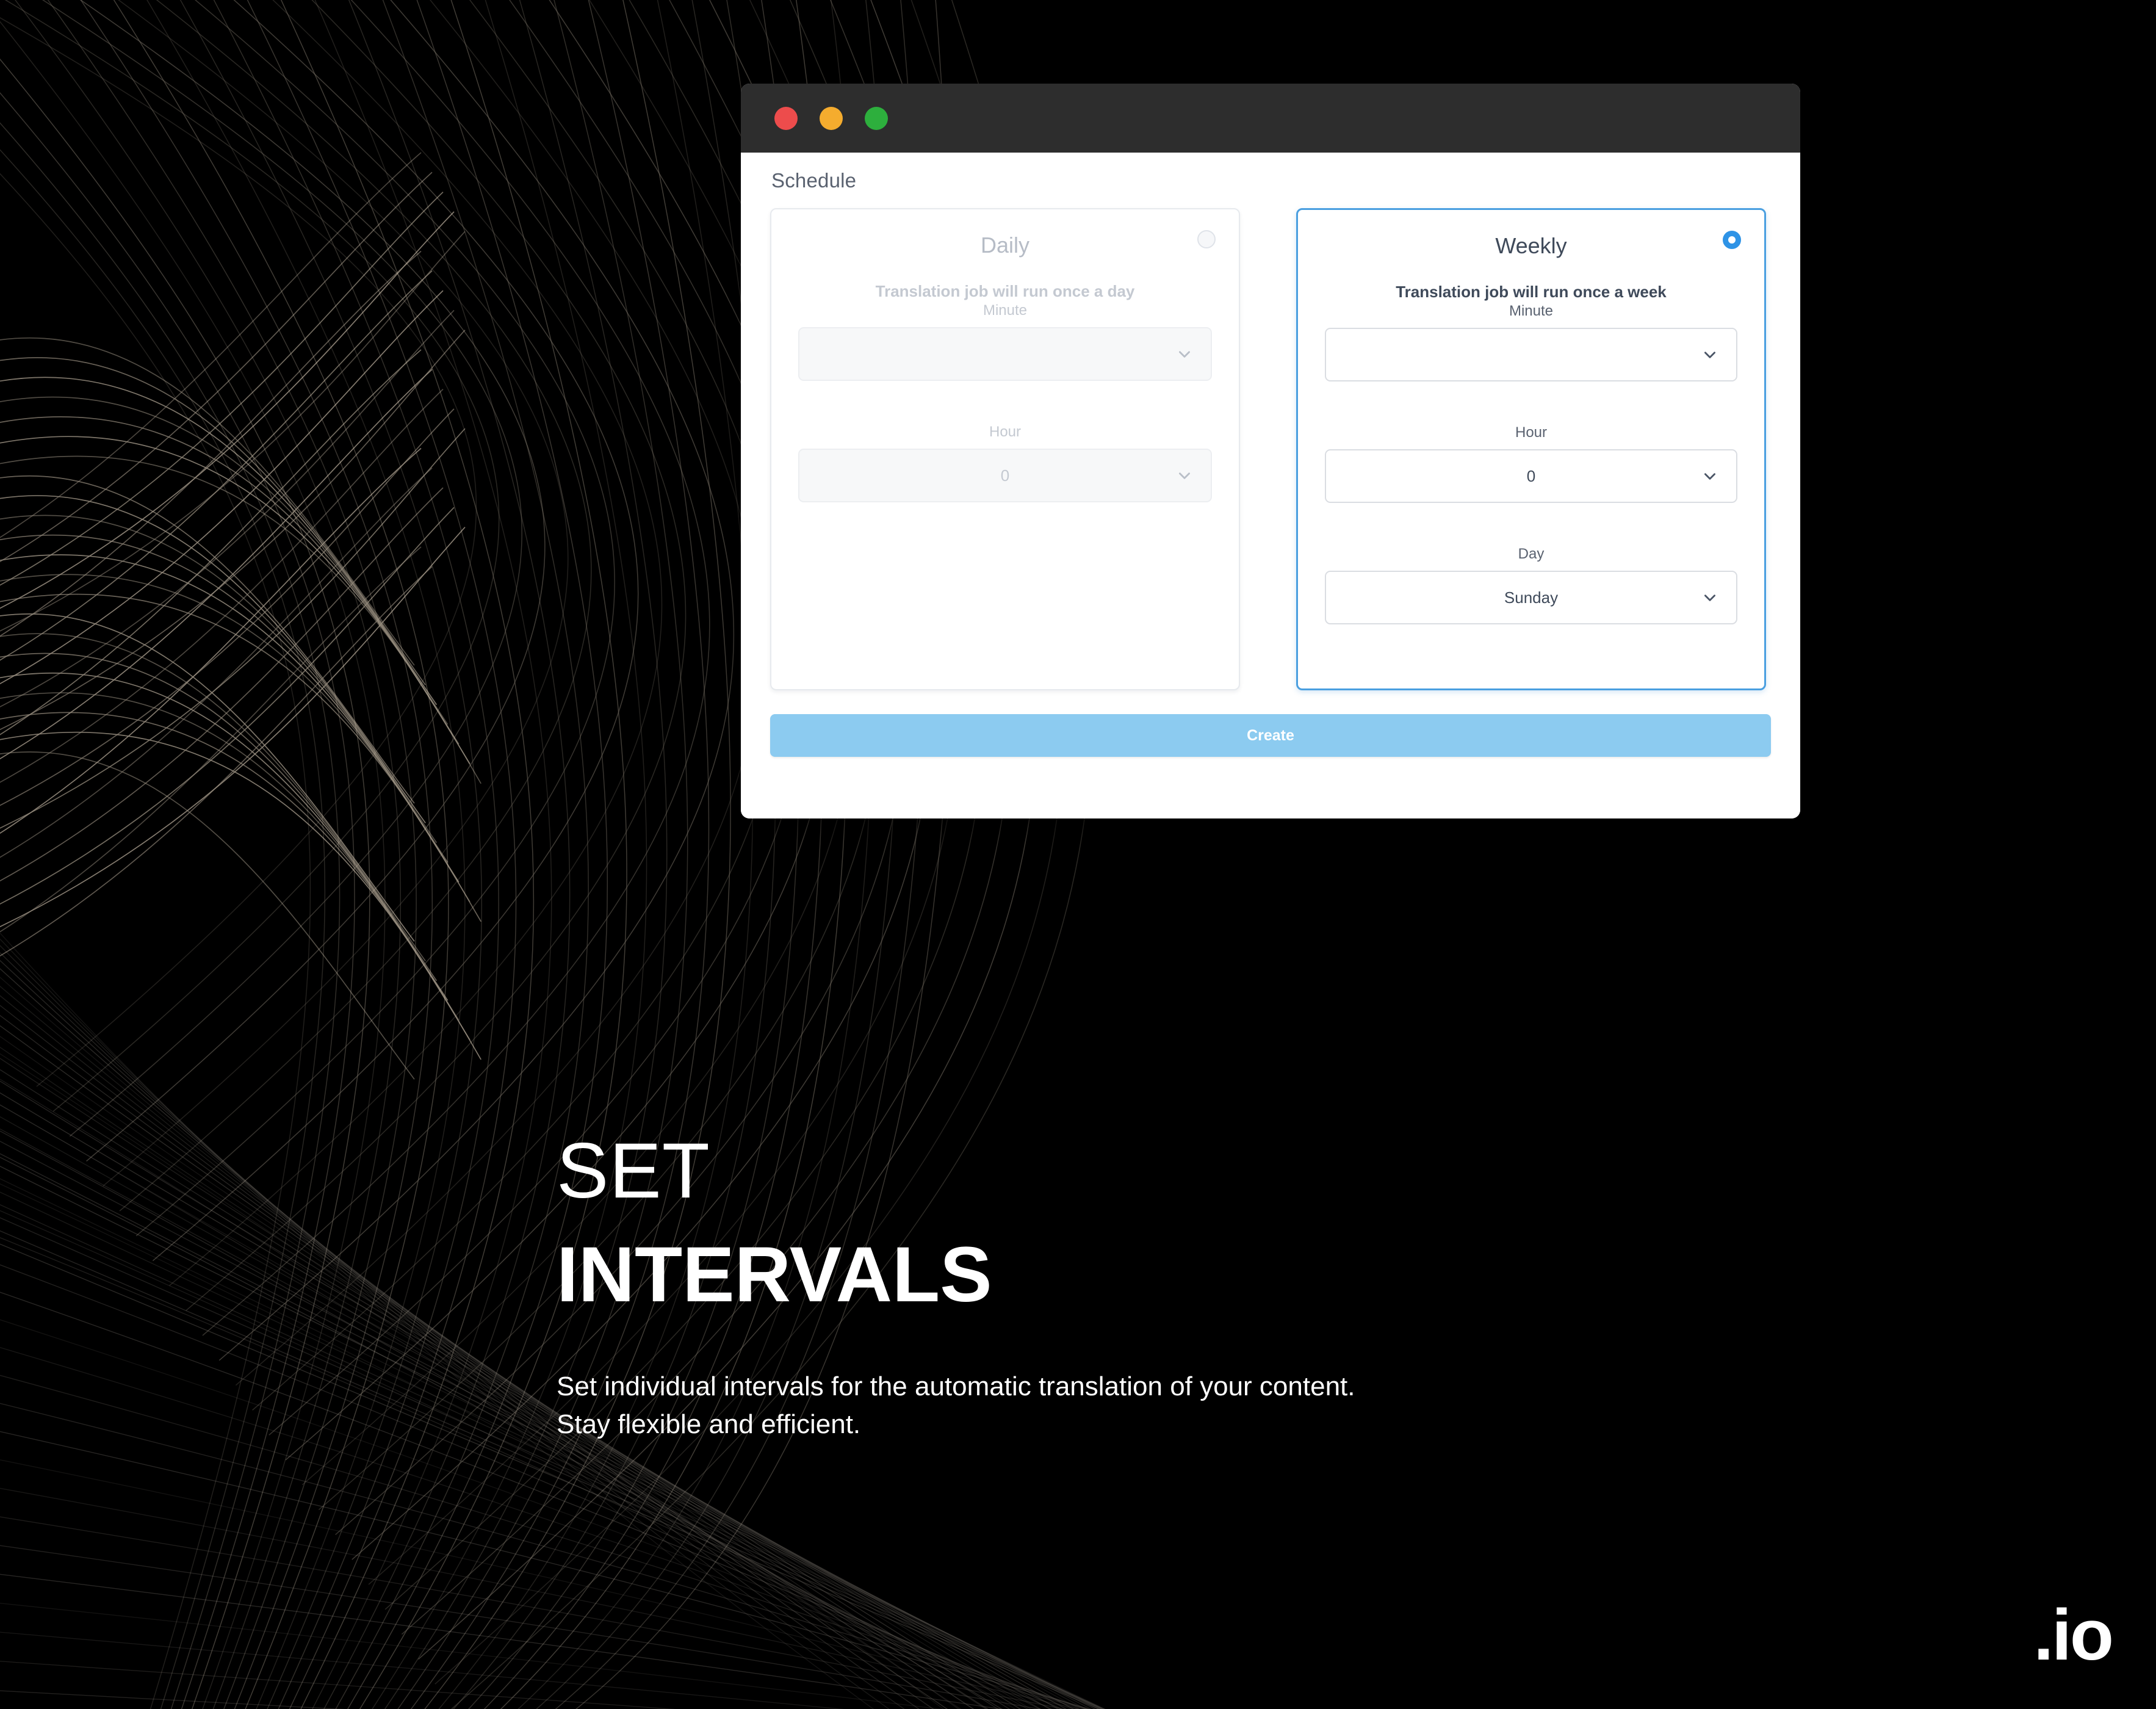 The image size is (2156, 1709). Describe the element at coordinates (814, 180) in the screenshot. I see `schedule-section-label: Schedule` at that location.